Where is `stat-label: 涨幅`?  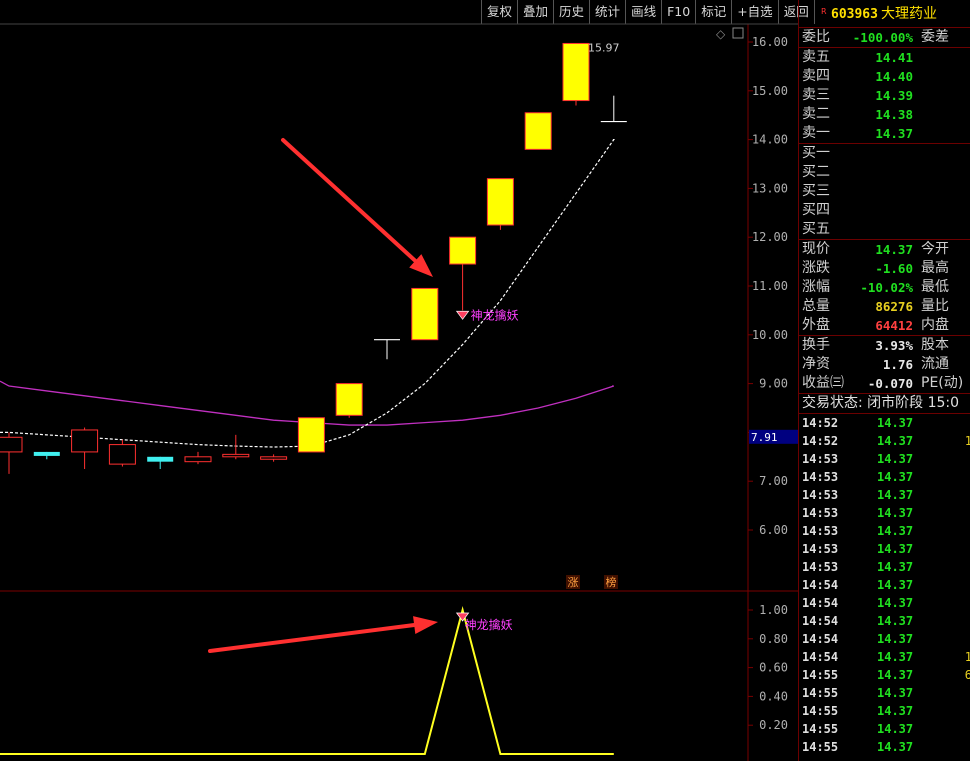
stat-label: 涨幅 is located at coordinates (816, 287).